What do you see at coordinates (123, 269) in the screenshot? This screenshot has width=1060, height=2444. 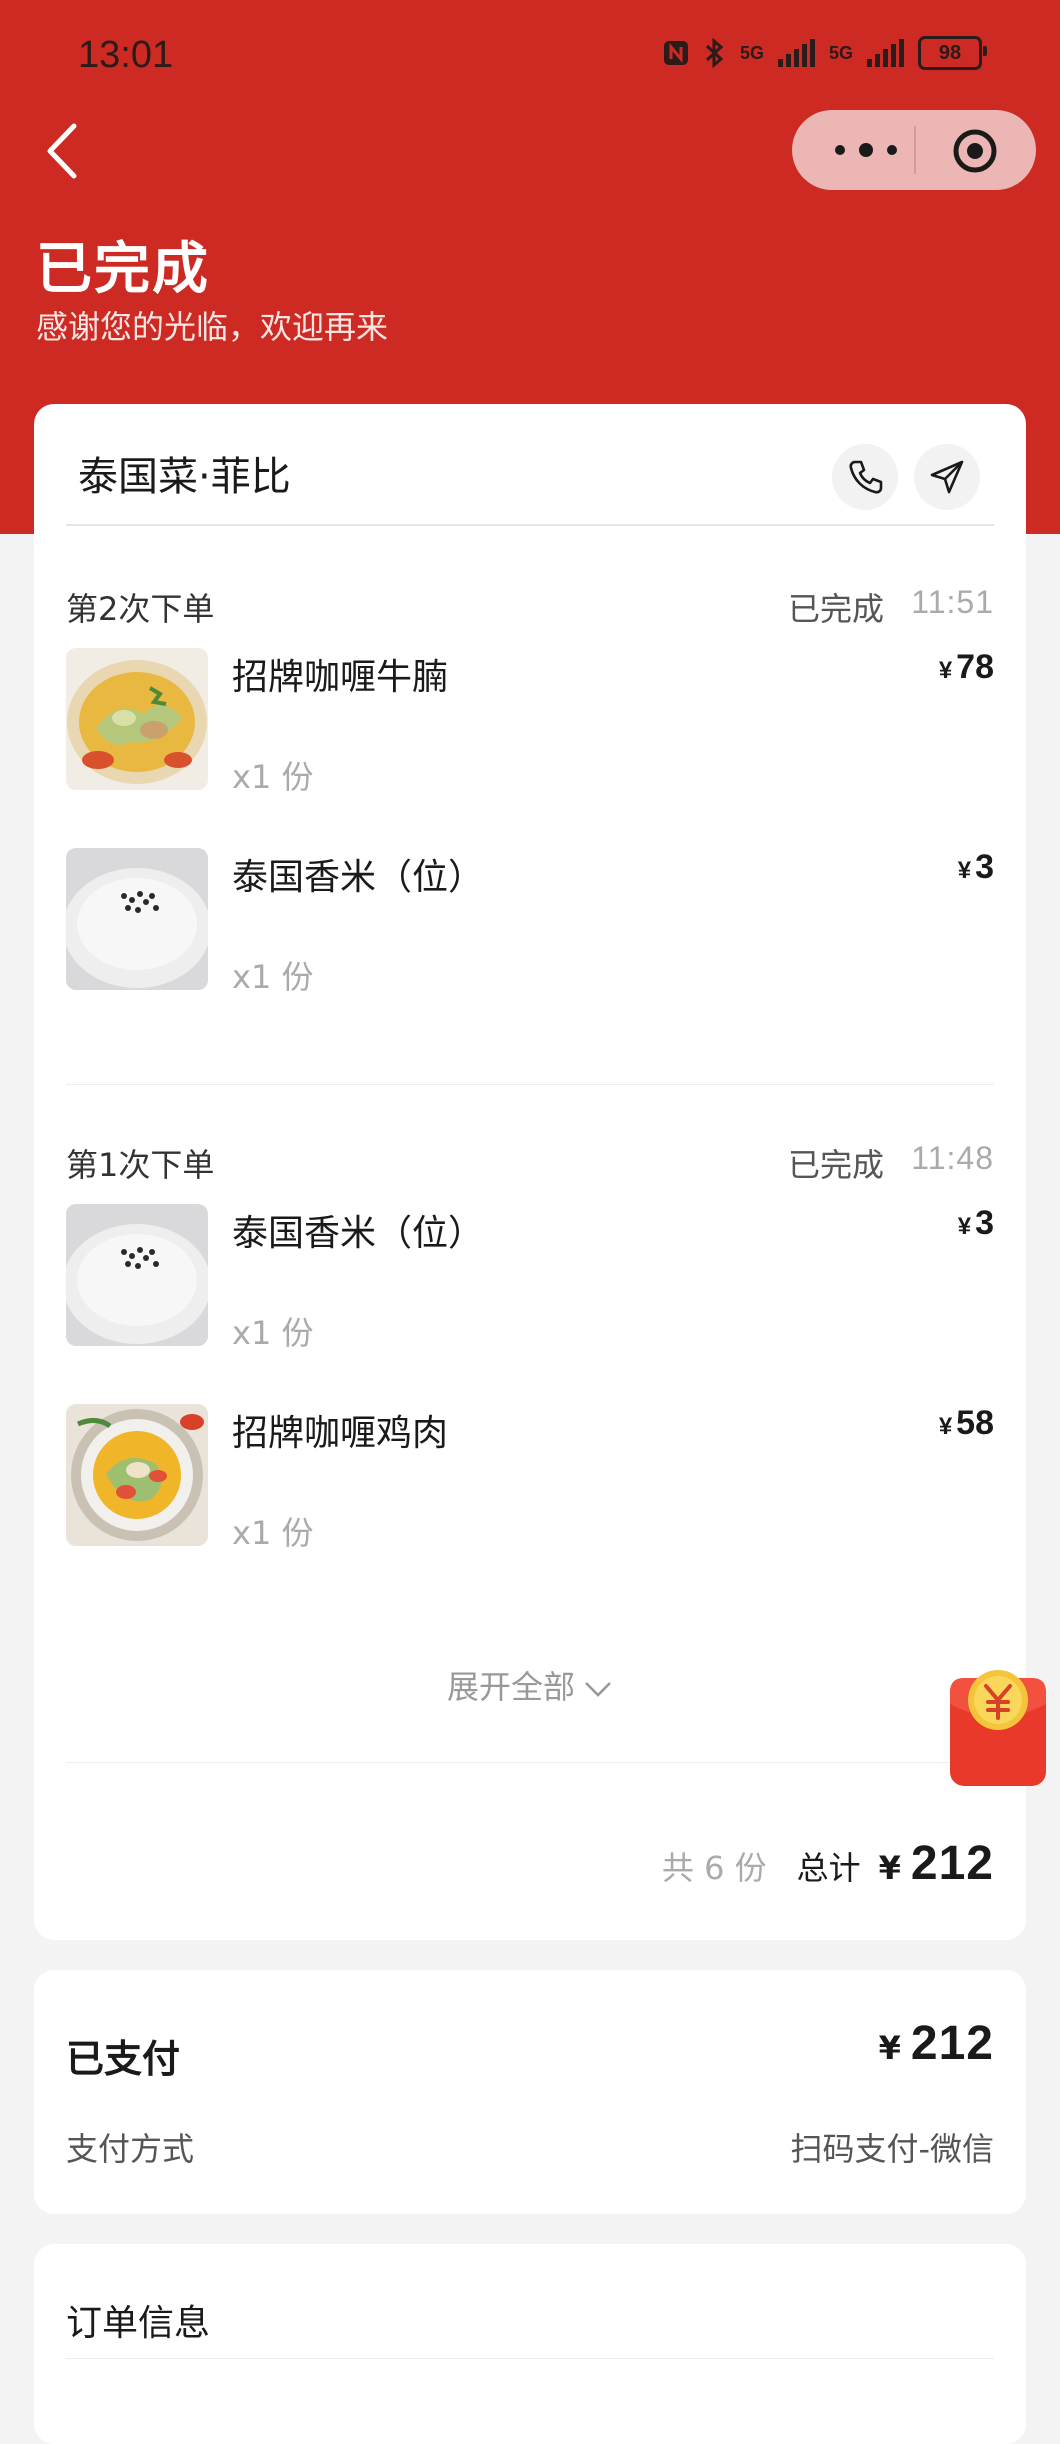 I see `page-title: 已完成` at bounding box center [123, 269].